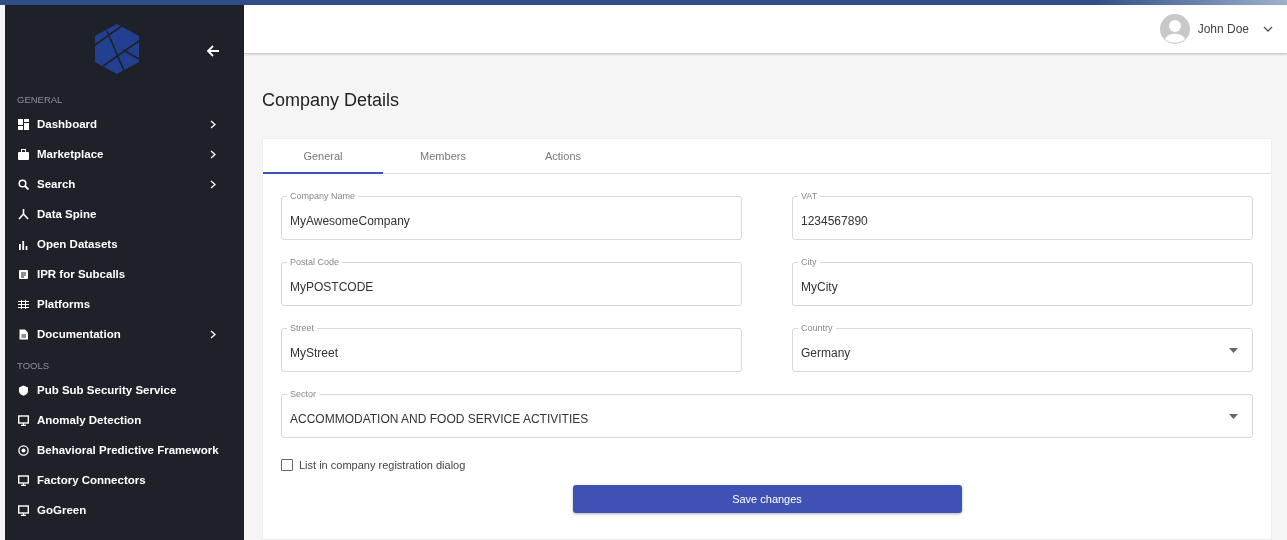  What do you see at coordinates (40, 100) in the screenshot?
I see `section-heading: GENERAL` at bounding box center [40, 100].